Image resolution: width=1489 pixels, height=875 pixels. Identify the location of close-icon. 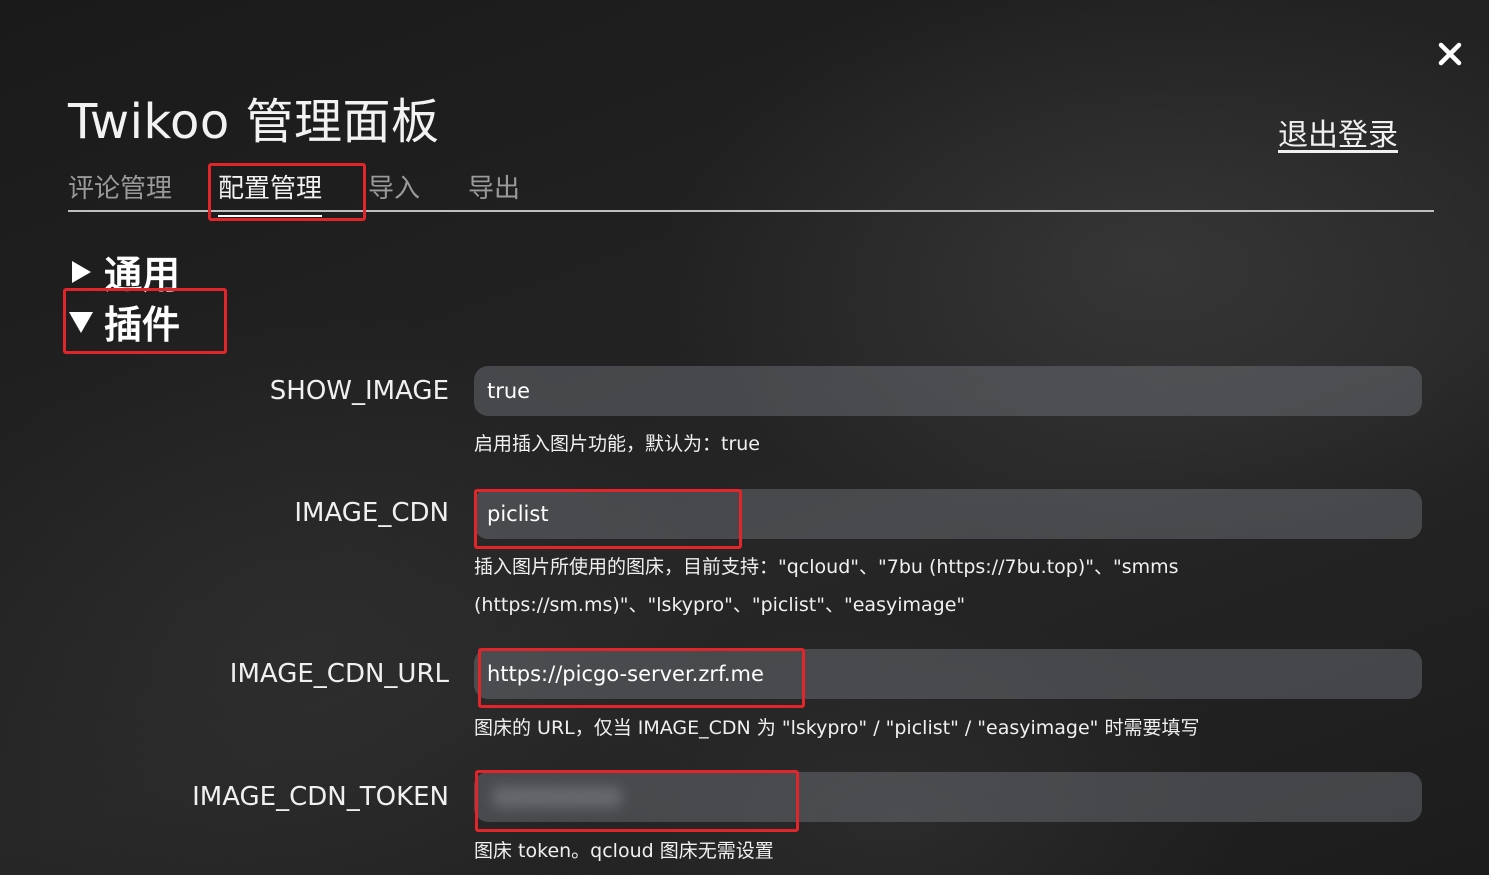
(1450, 54).